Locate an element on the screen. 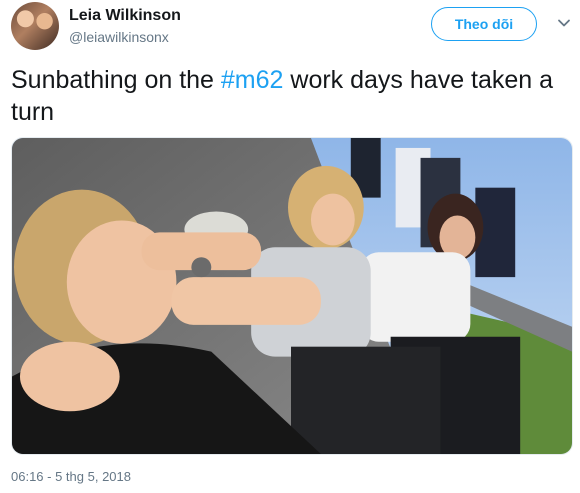 The width and height of the screenshot is (580, 493). avatar is located at coordinates (35, 26).